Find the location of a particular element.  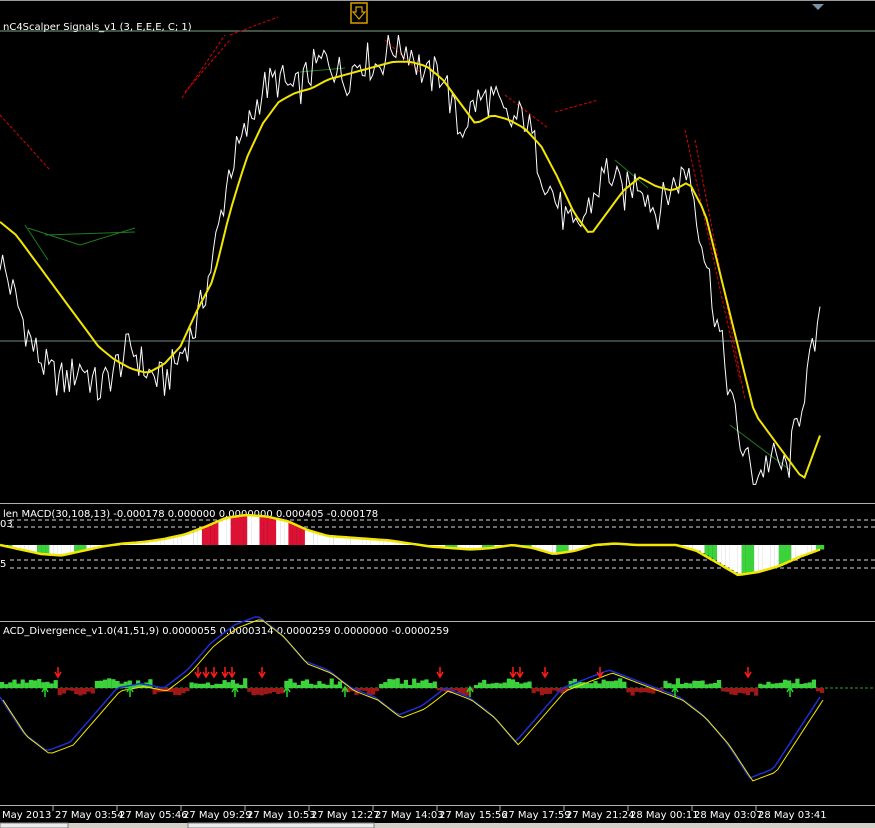

bottom-scrollbar is located at coordinates (437, 825).